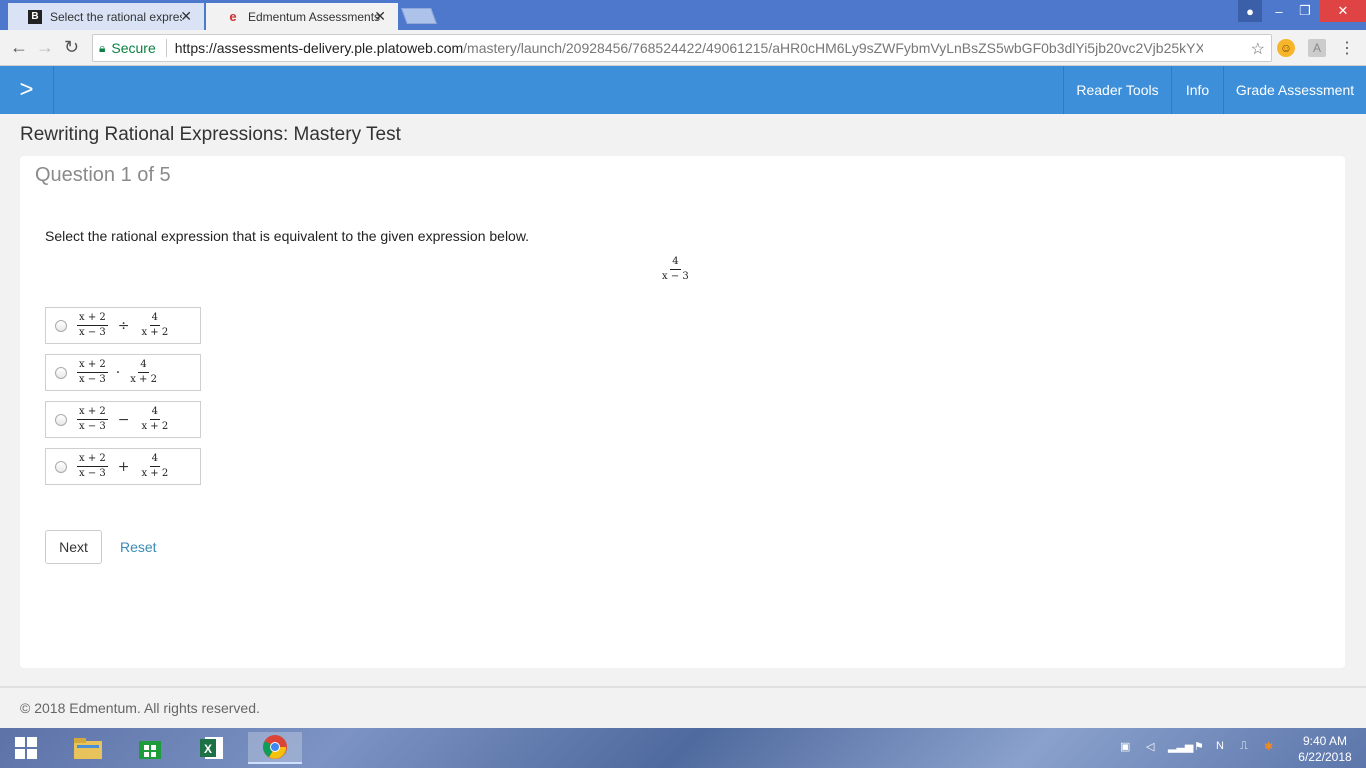  What do you see at coordinates (27, 90) in the screenshot?
I see `chevron-right-icon: >` at bounding box center [27, 90].